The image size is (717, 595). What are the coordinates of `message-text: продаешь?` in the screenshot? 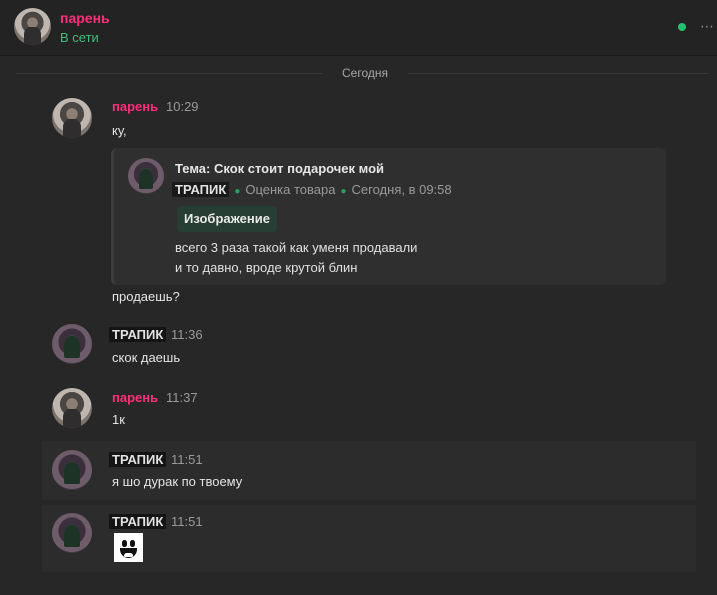 It's located at (146, 296).